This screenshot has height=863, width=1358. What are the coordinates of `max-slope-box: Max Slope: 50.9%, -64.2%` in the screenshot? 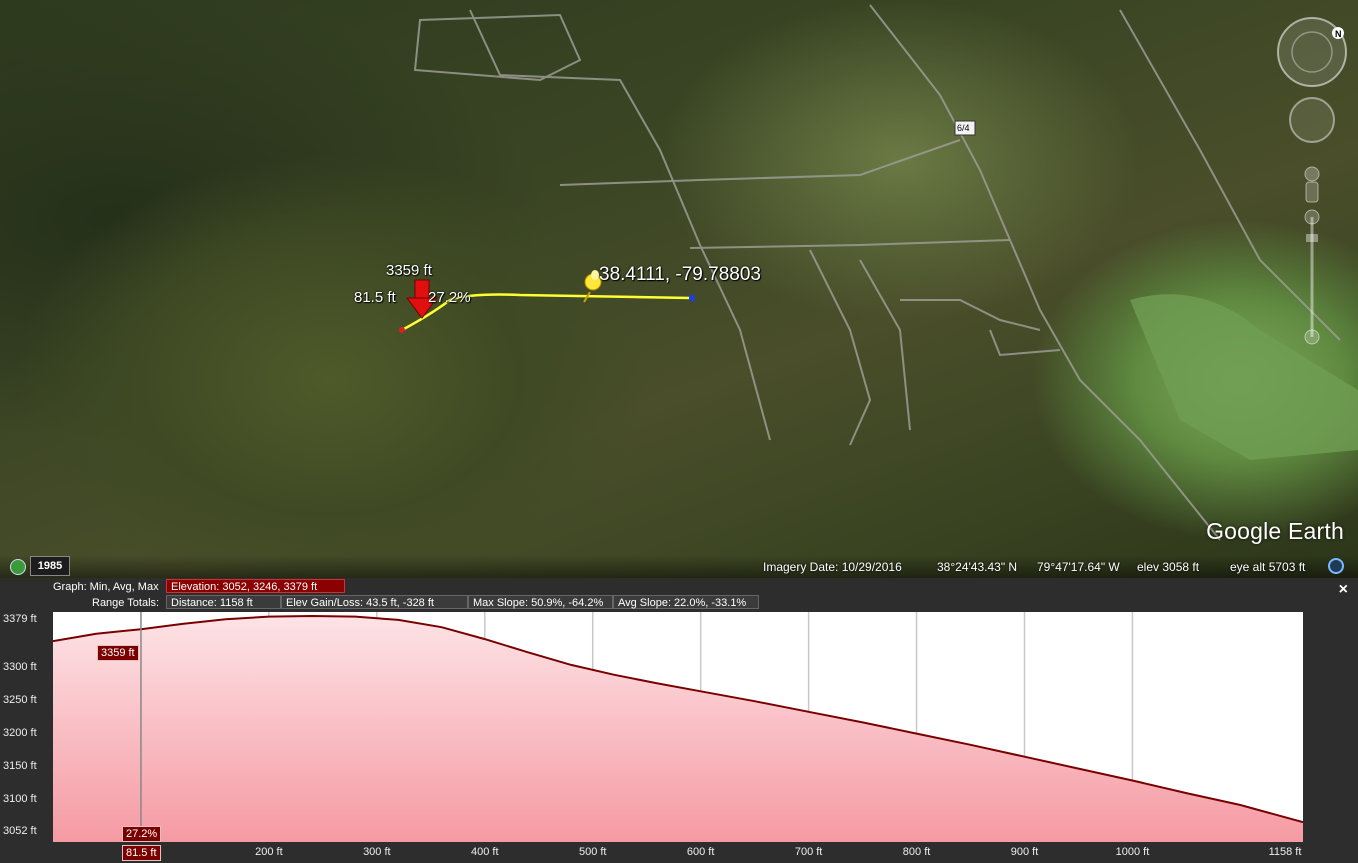 It's located at (540, 602).